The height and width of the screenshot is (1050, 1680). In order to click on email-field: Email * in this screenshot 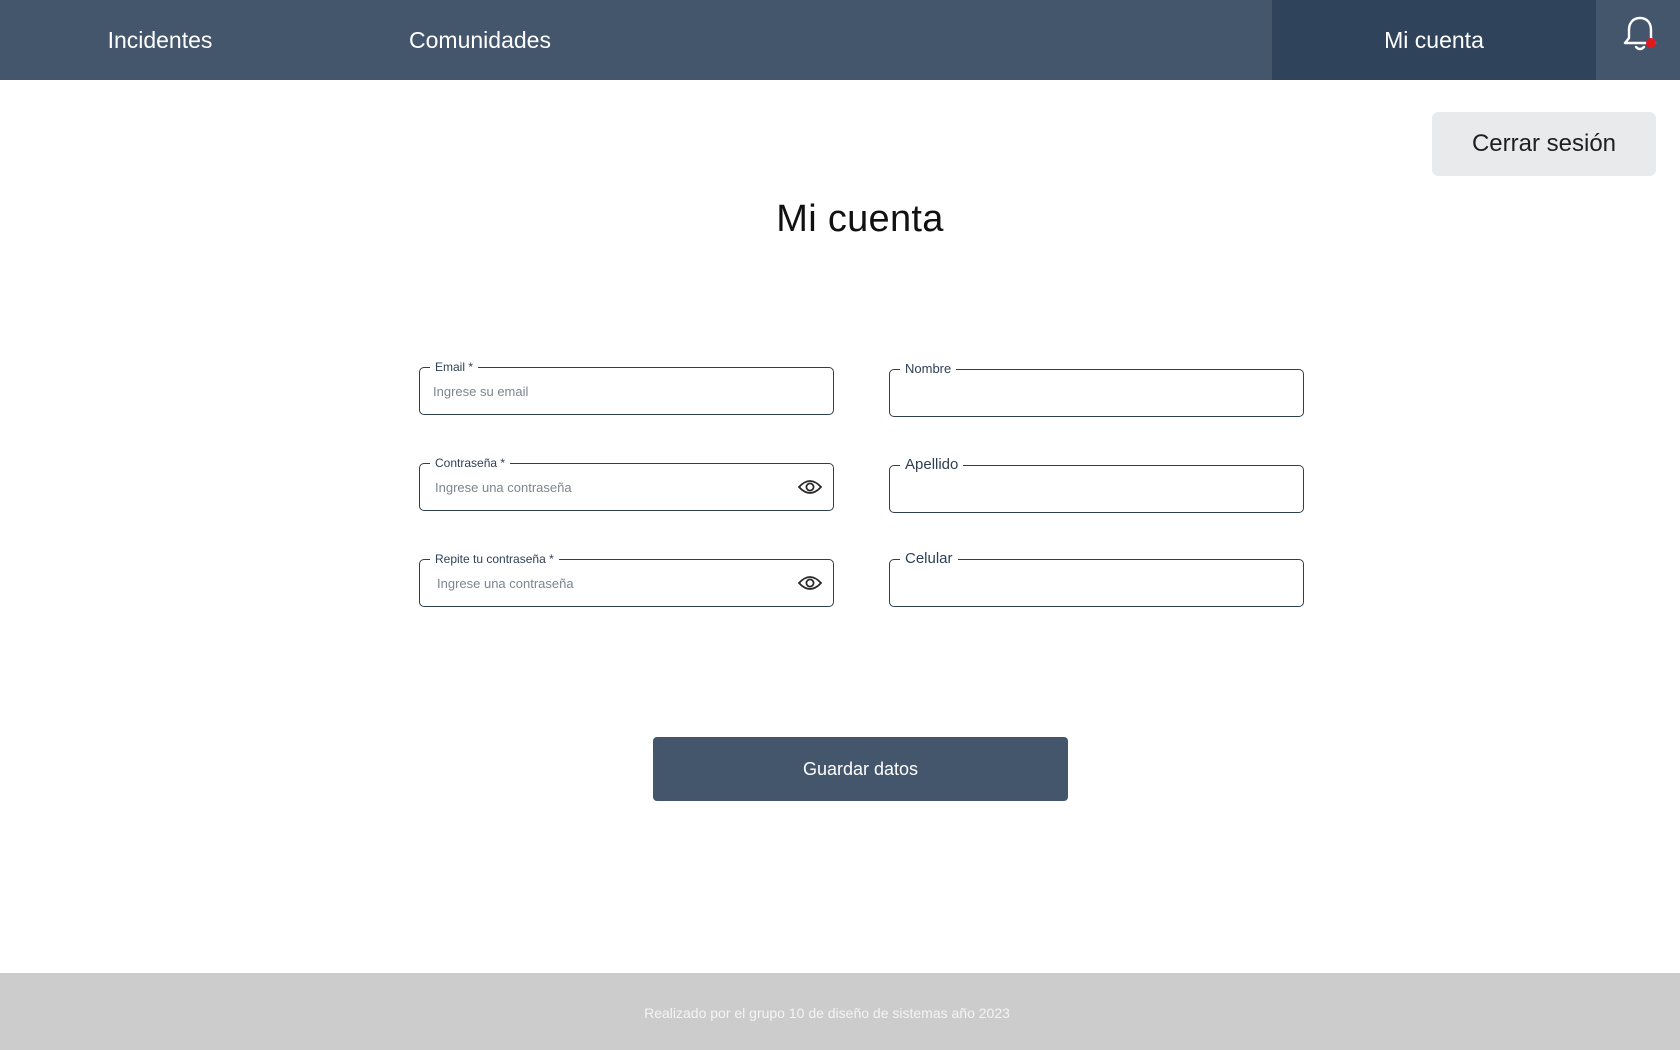, I will do `click(626, 387)`.